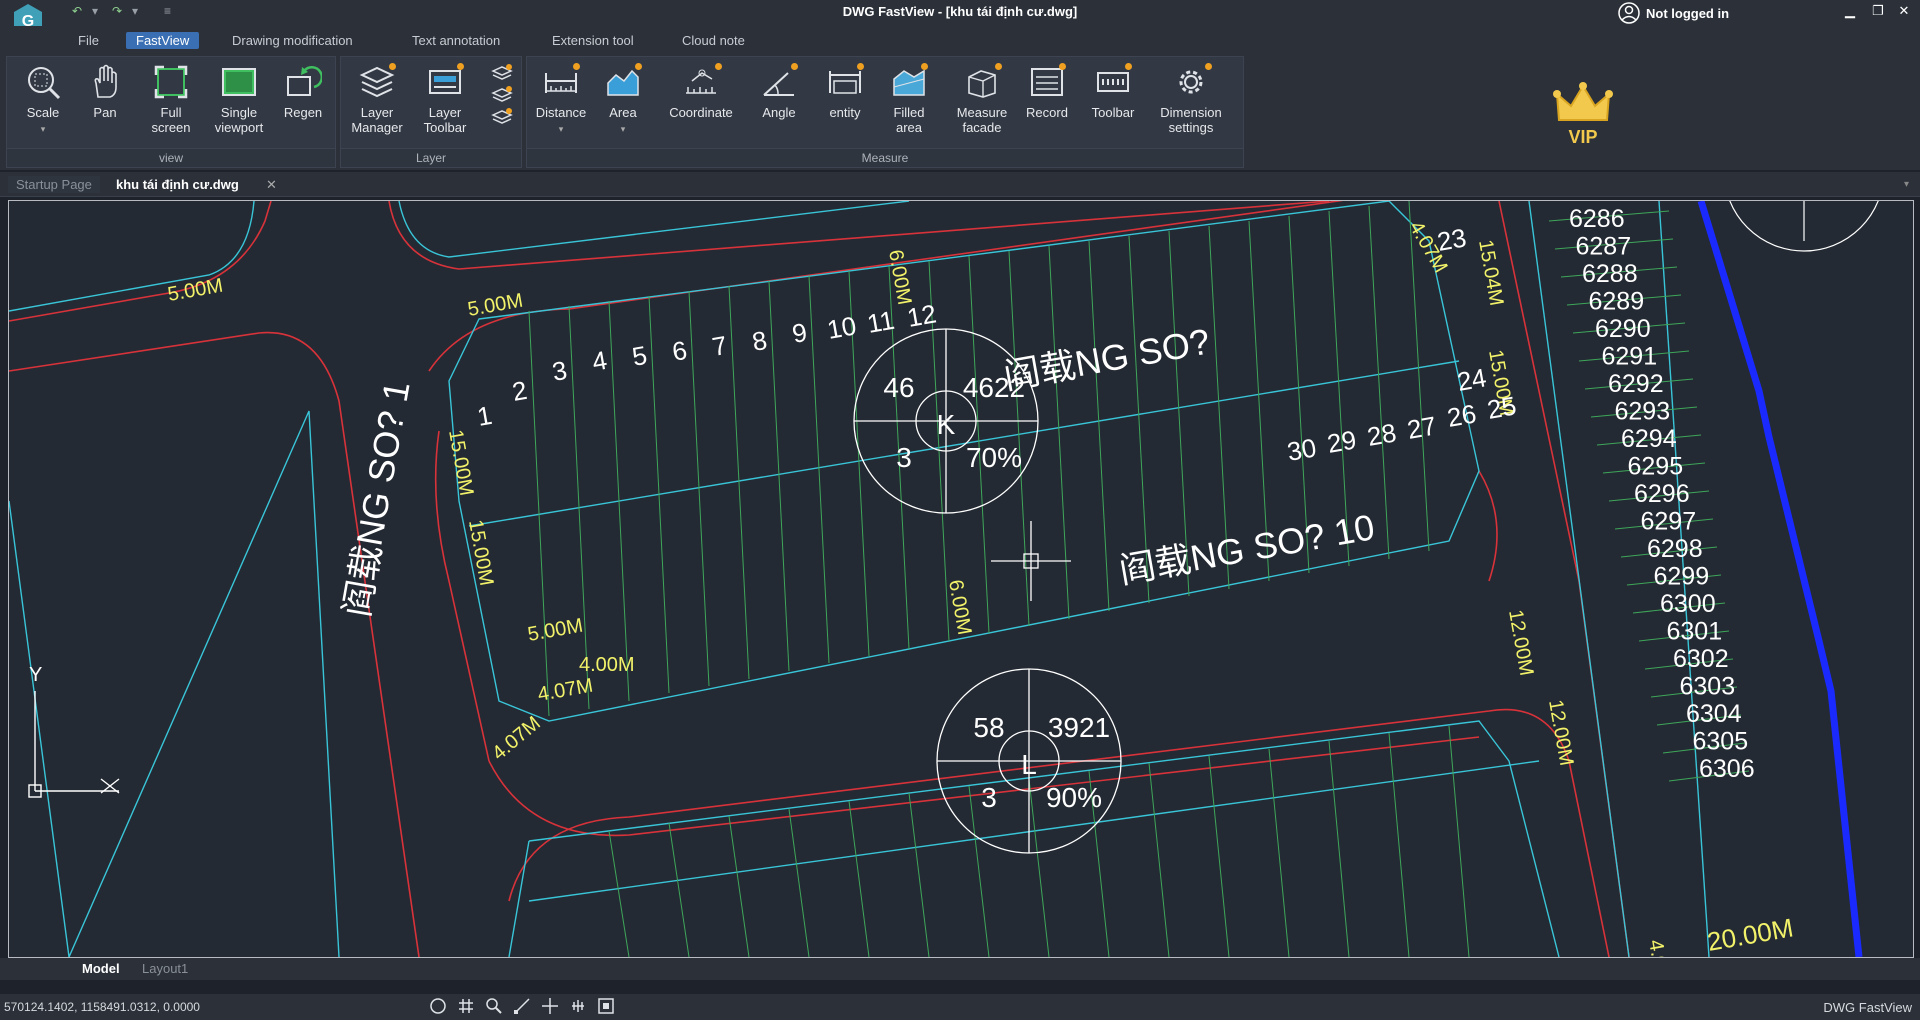 The height and width of the screenshot is (1020, 1920). What do you see at coordinates (960, 184) in the screenshot?
I see `document-tab-bar: Startup Page khu tái định cư.dwg ✕ ▾` at bounding box center [960, 184].